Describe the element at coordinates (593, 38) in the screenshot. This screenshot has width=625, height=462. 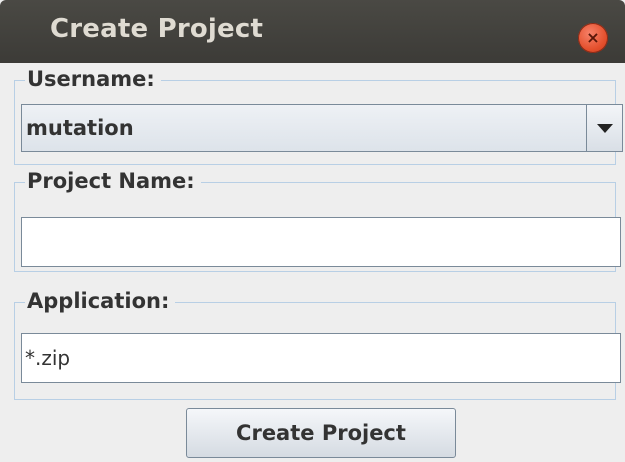
I see `close-icon: ×` at that location.